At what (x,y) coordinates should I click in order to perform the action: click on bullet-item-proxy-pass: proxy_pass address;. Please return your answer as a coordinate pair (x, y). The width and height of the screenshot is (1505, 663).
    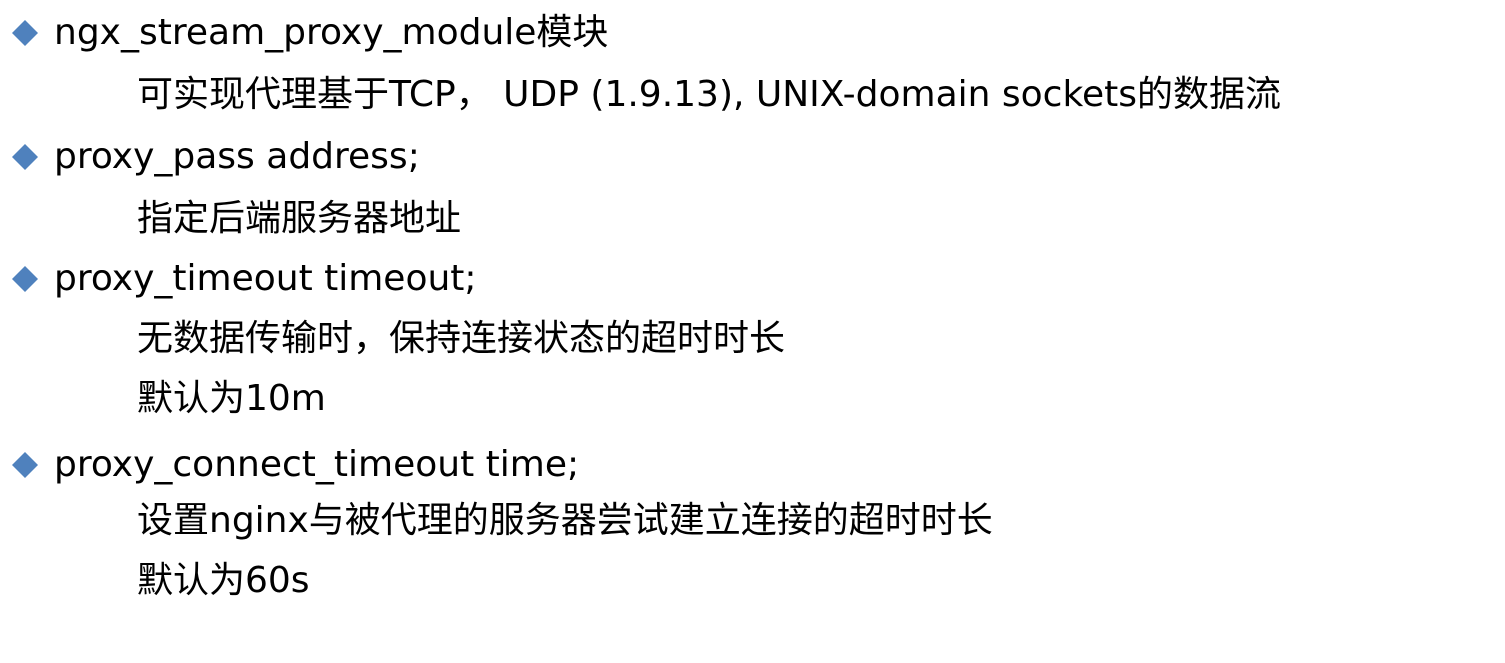
    Looking at the image, I should click on (216, 157).